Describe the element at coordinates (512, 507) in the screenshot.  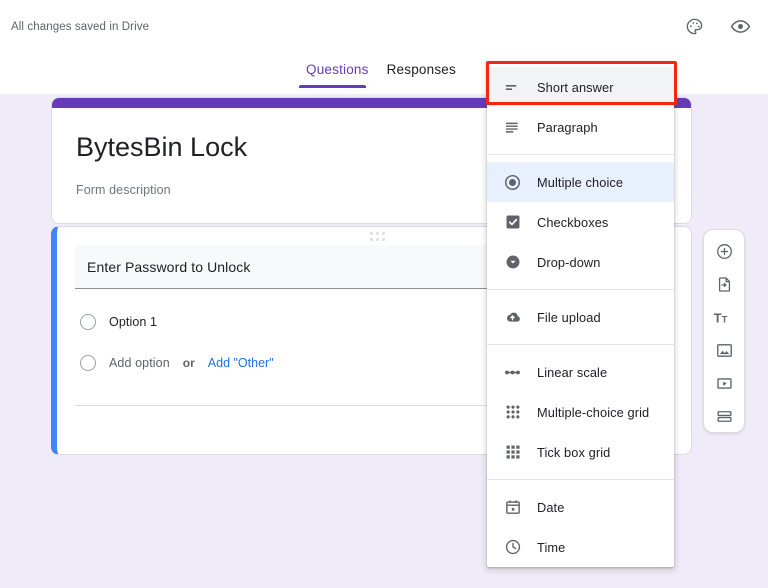
I see `calendar-icon` at that location.